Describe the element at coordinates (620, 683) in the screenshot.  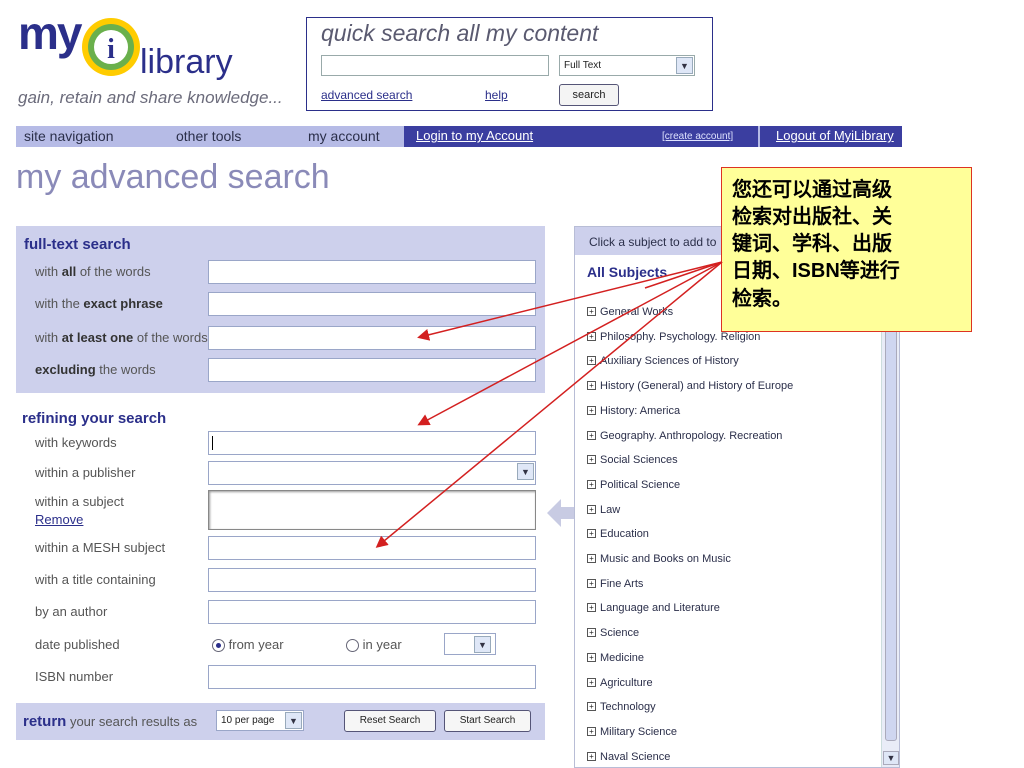
I see `subject-item: + Agriculture` at that location.